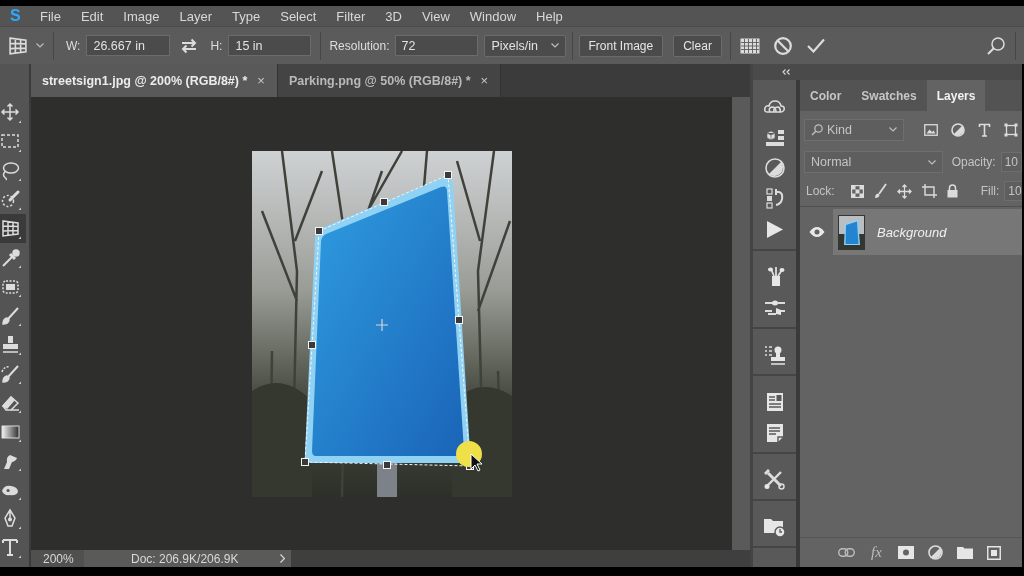 The height and width of the screenshot is (576, 1024). What do you see at coordinates (929, 191) in the screenshot?
I see `crop-icon` at bounding box center [929, 191].